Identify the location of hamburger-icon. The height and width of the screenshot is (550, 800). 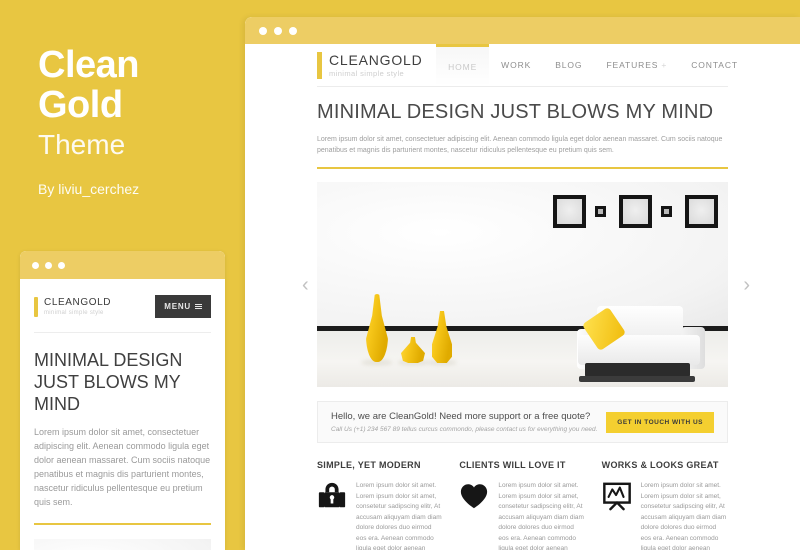
(198, 306).